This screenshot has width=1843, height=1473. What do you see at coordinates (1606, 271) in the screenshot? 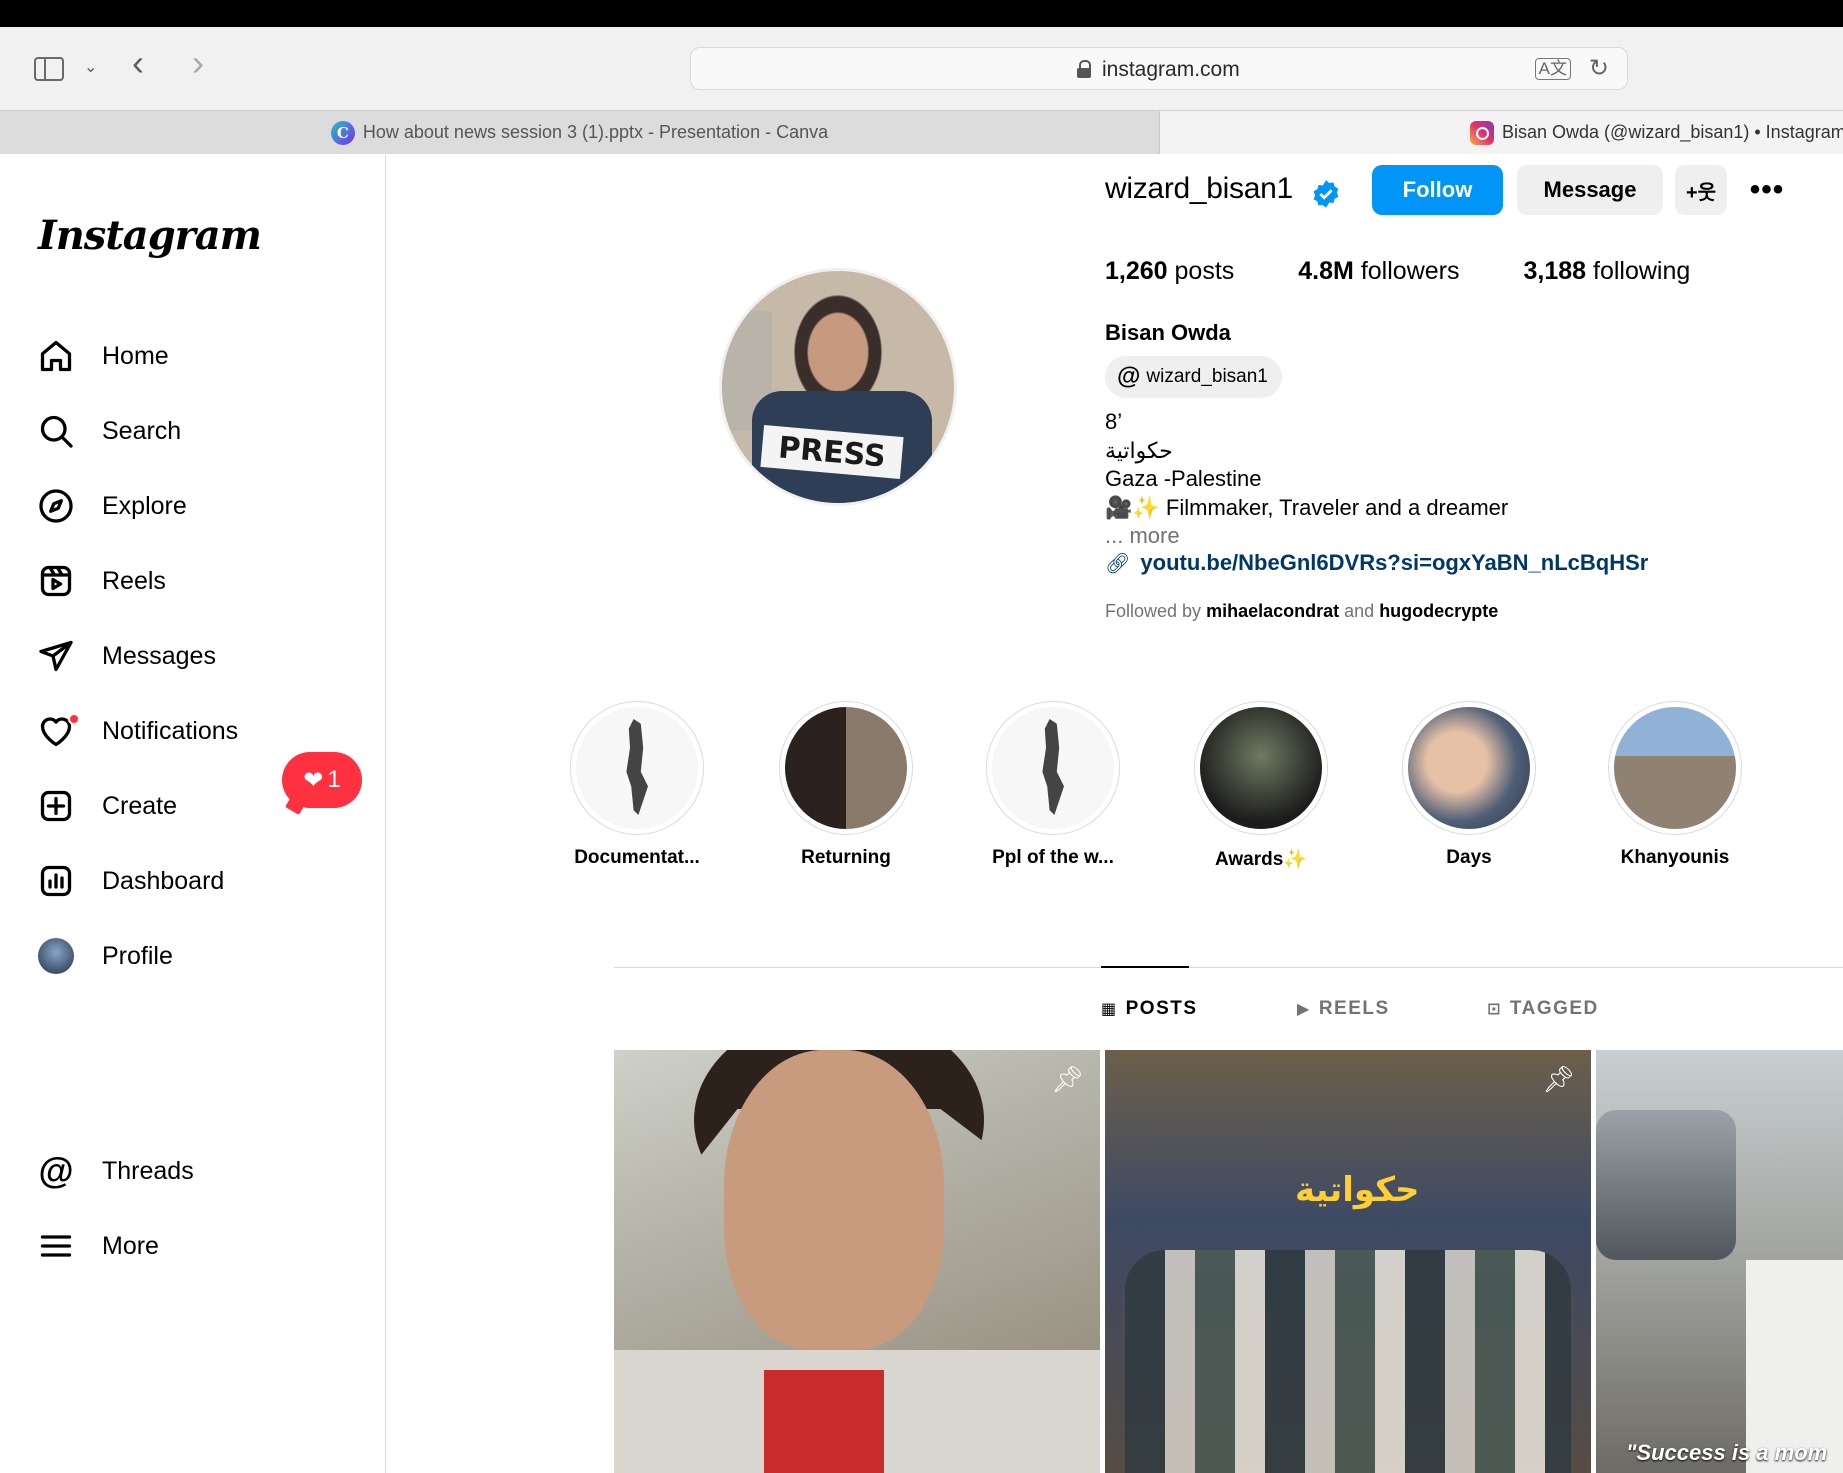
I see `stat-following: 3,188 following` at bounding box center [1606, 271].